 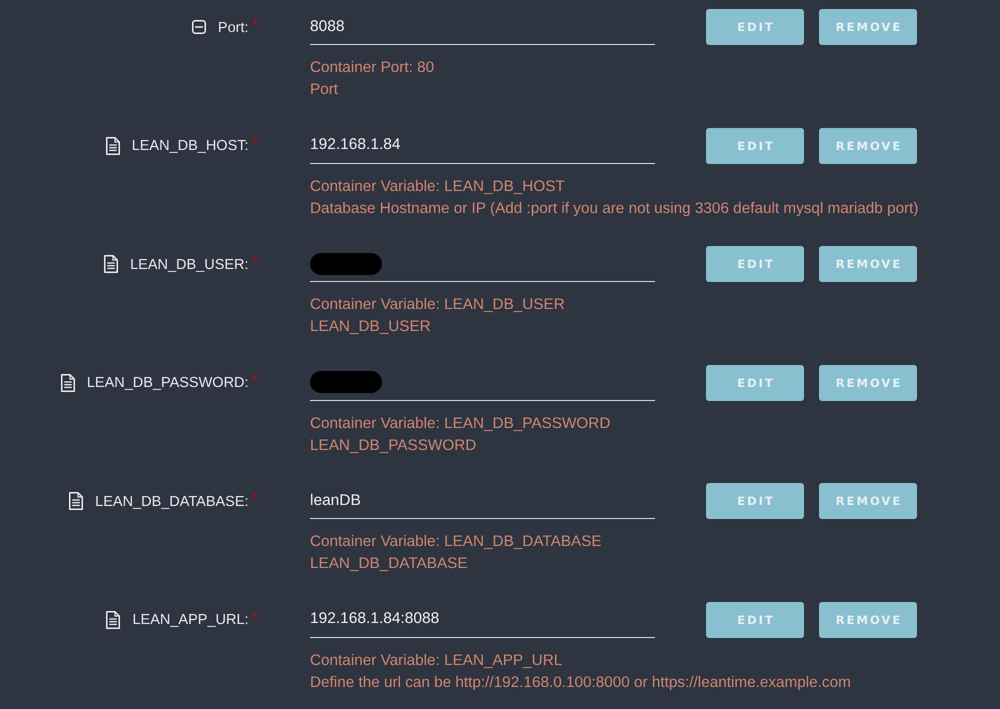 I want to click on help-text: Container Variable: LEAN_DB_HOST, so click(x=438, y=186).